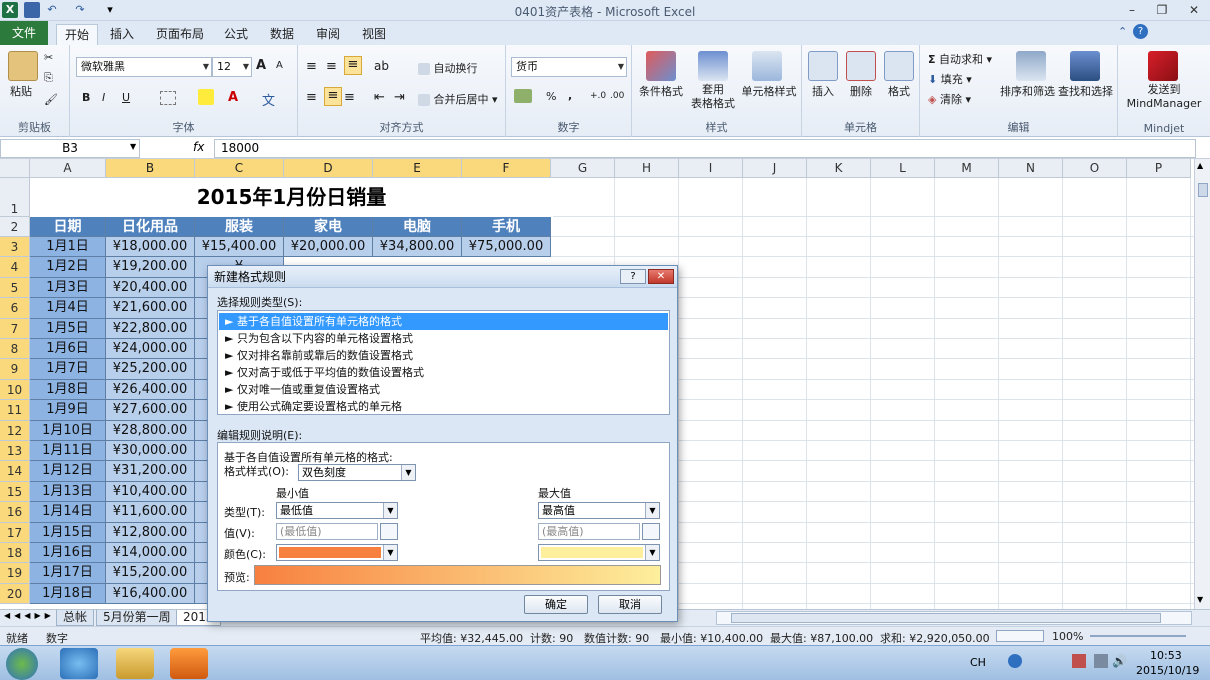  Describe the element at coordinates (68, 267) in the screenshot. I see `date-cell: 1月2日` at that location.